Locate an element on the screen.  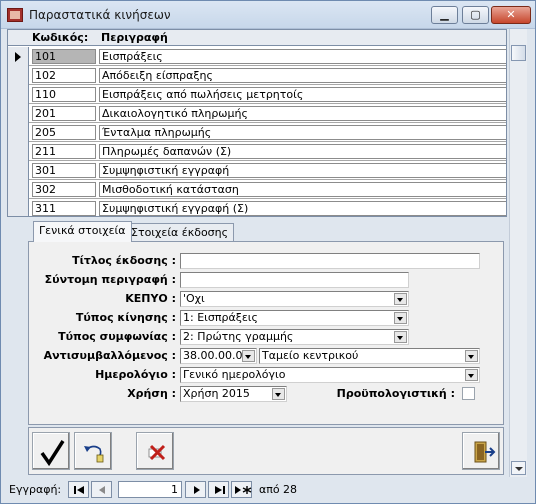
delete-record-icon is located at coordinates (157, 452).